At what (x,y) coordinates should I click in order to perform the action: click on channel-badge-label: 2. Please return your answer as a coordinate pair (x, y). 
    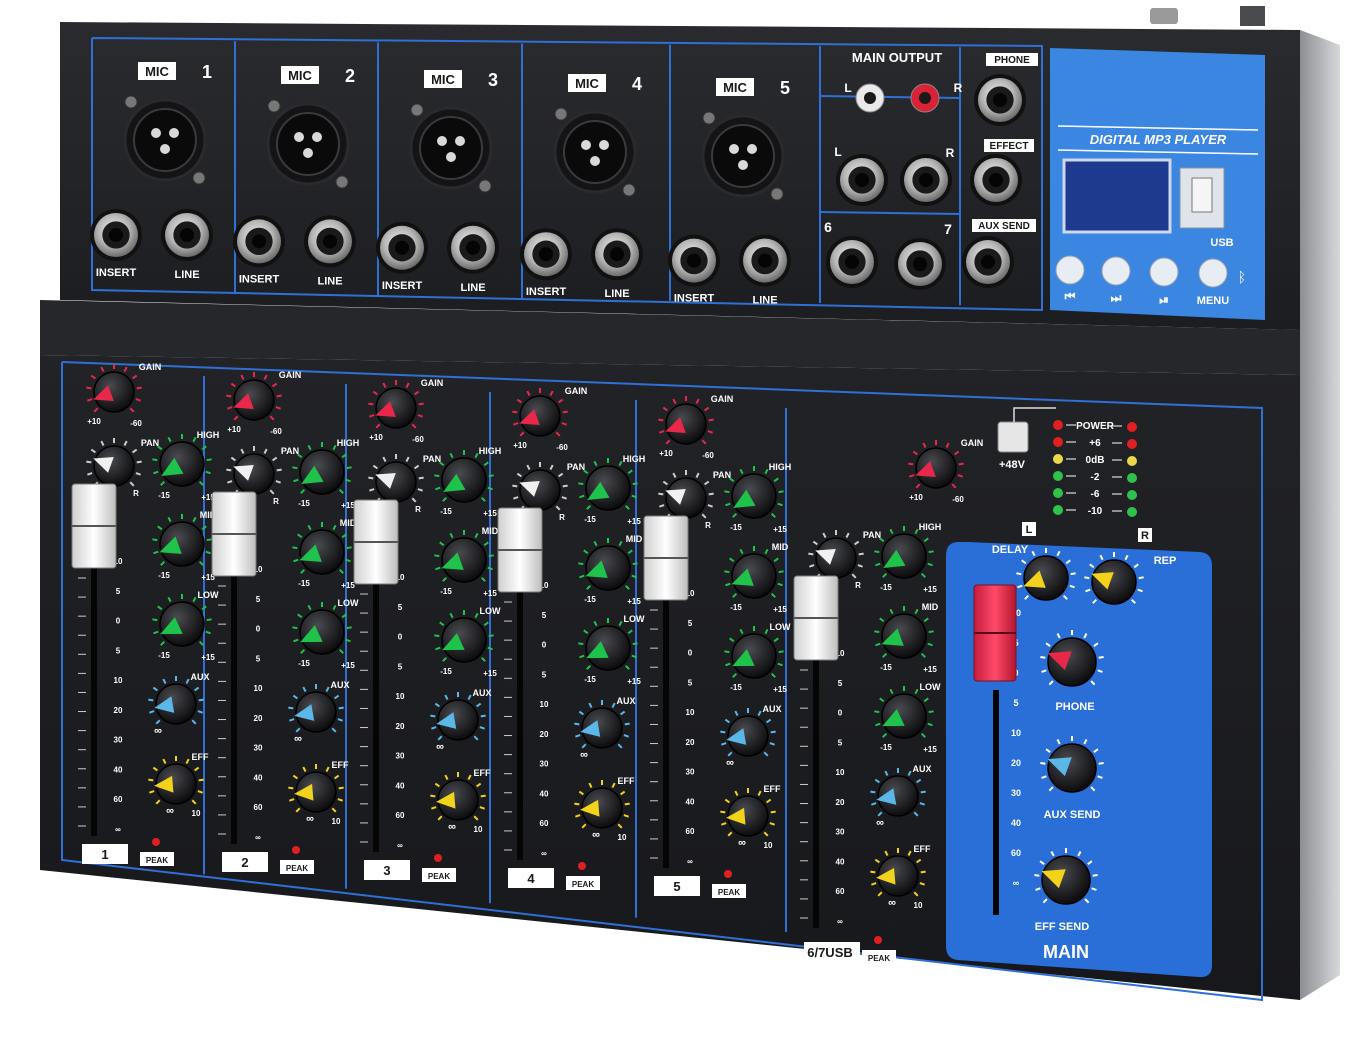
    Looking at the image, I should click on (244, 862).